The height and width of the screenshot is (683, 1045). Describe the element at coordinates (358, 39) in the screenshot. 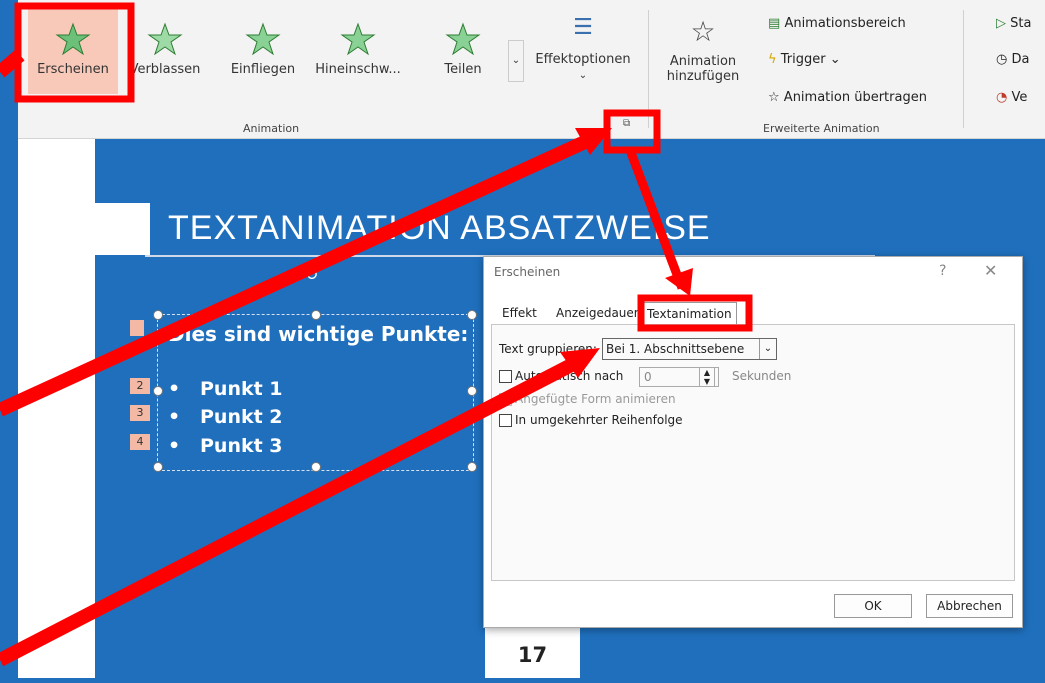

I see `star-float-icon` at that location.